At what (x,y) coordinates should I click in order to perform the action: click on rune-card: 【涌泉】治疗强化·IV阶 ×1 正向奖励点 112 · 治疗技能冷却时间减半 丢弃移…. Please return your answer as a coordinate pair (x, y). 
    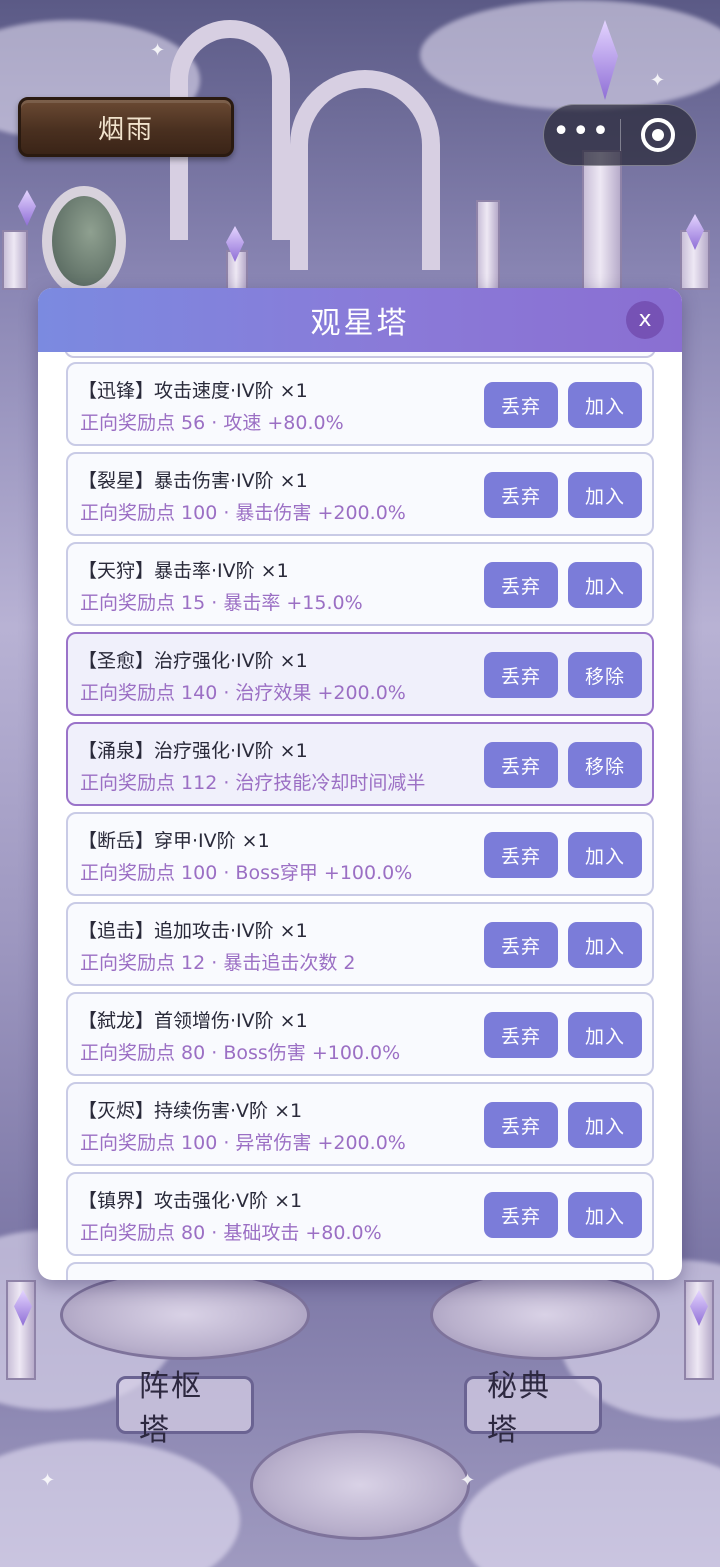
    Looking at the image, I should click on (360, 764).